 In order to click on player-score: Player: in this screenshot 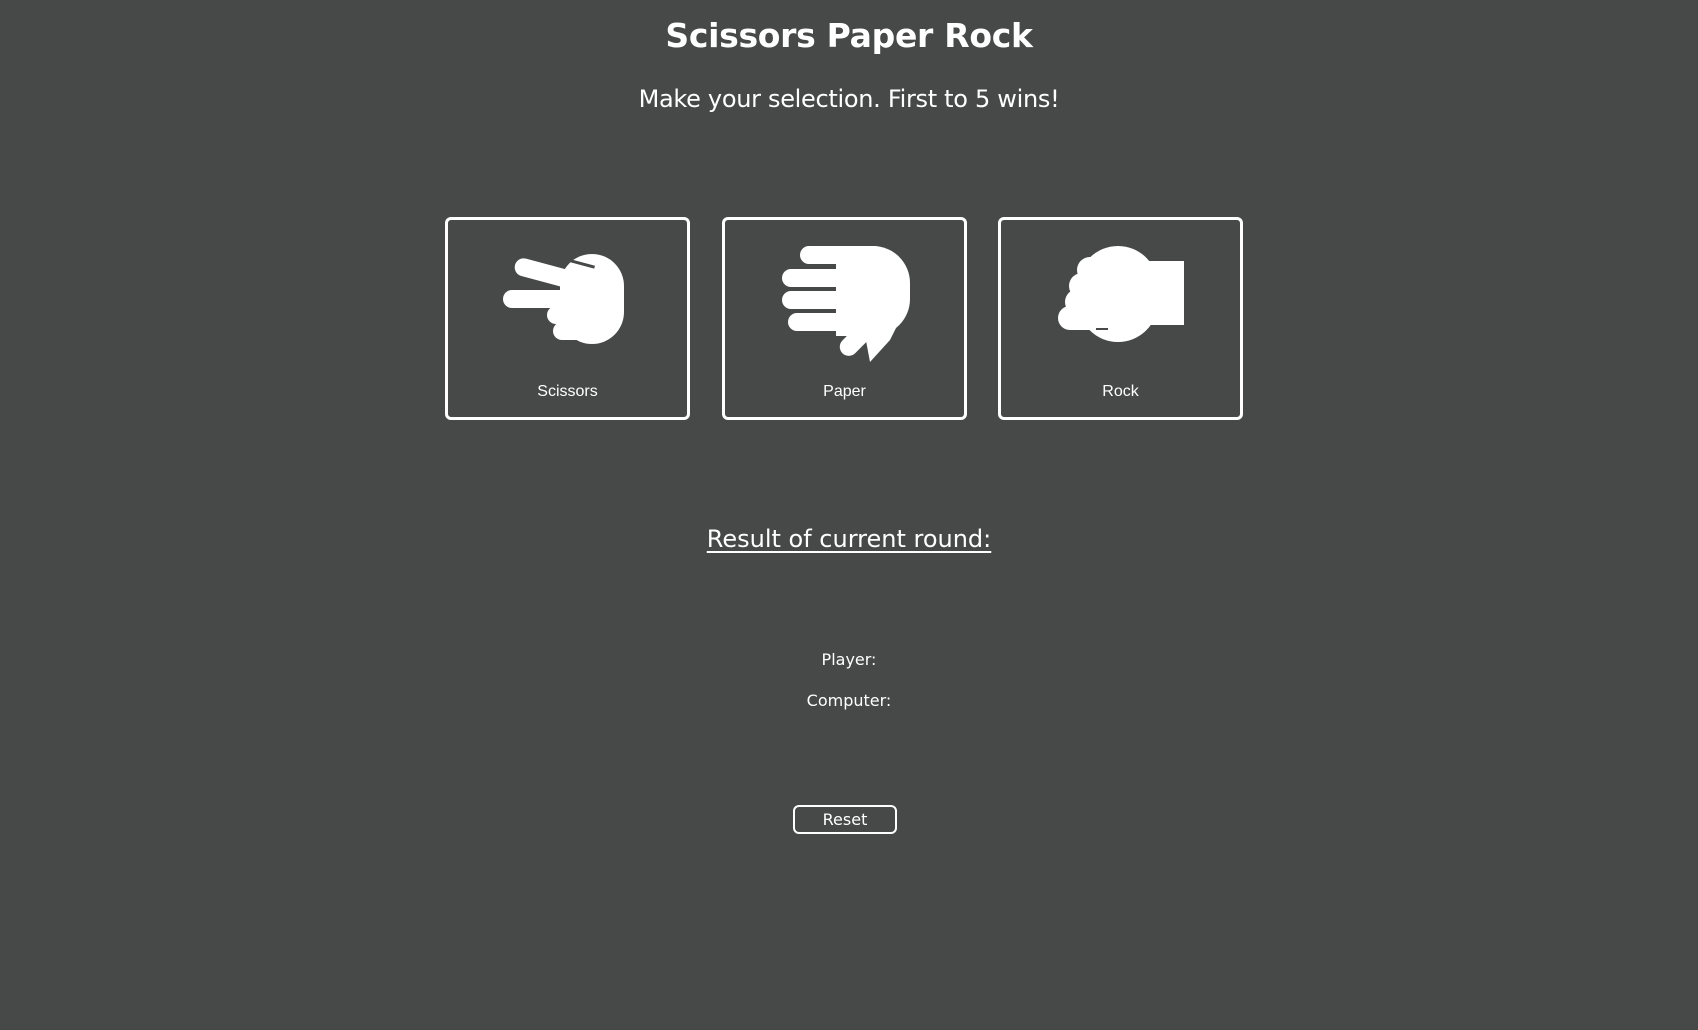, I will do `click(849, 660)`.